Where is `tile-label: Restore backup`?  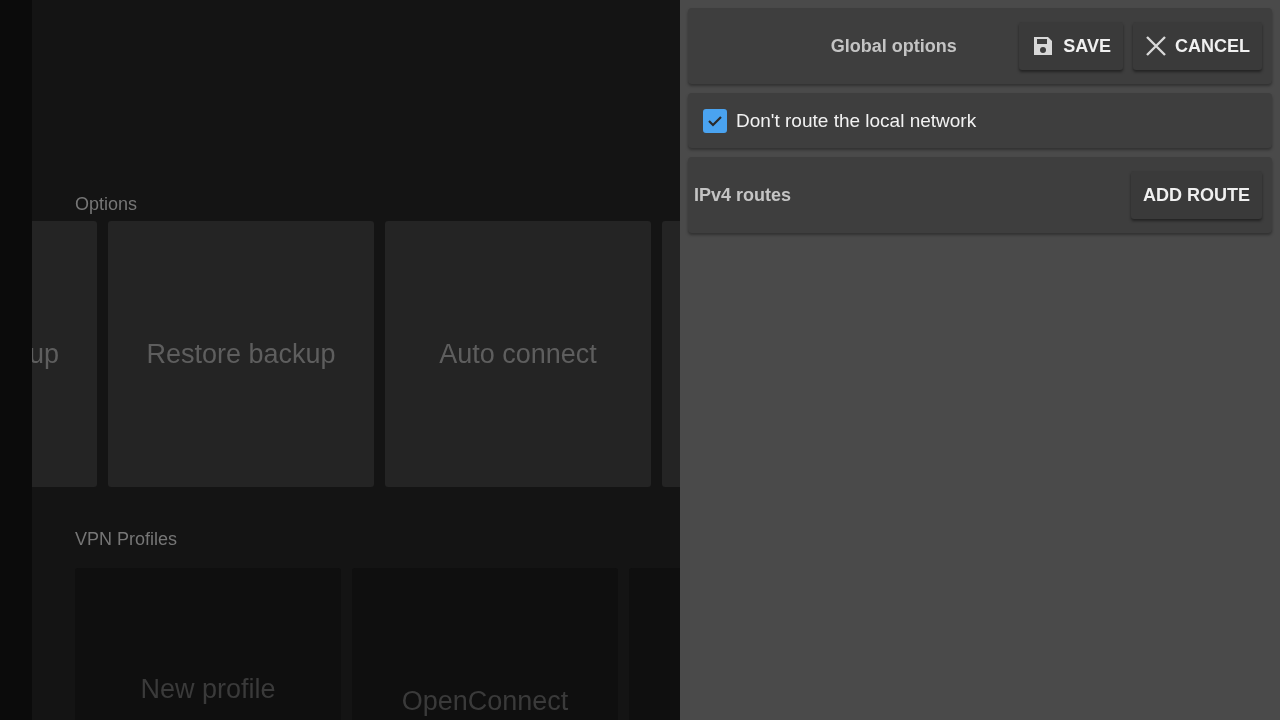
tile-label: Restore backup is located at coordinates (241, 354).